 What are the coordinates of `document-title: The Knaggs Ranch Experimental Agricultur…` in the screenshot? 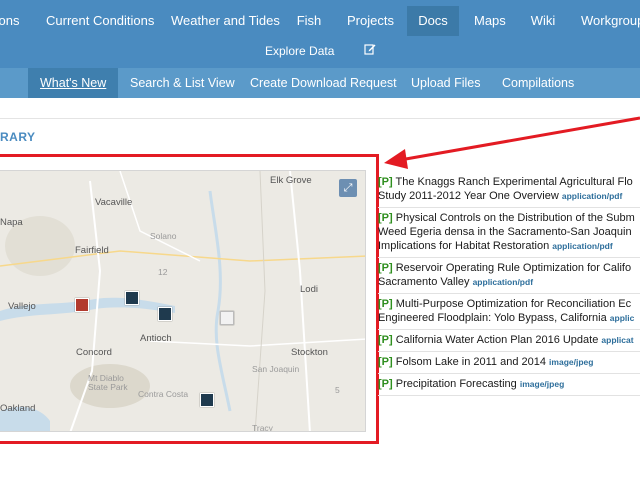 It's located at (514, 182).